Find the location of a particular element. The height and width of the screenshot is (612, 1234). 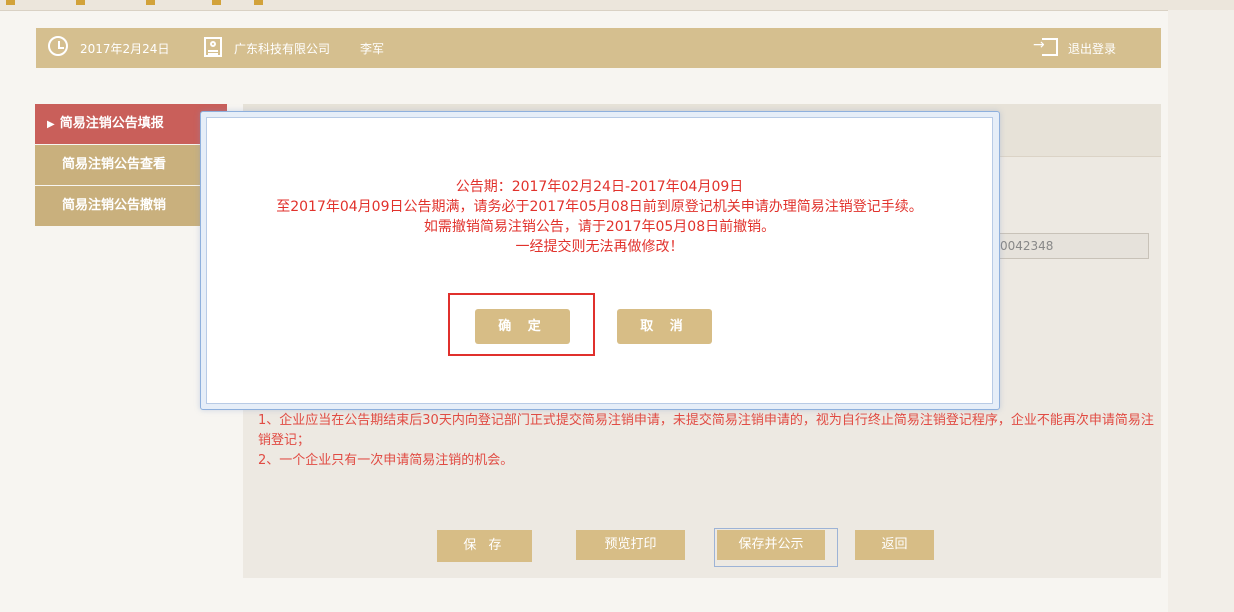

sidebar-item-announcement-fill: ▶ 简易注销公告填报 is located at coordinates (131, 124).